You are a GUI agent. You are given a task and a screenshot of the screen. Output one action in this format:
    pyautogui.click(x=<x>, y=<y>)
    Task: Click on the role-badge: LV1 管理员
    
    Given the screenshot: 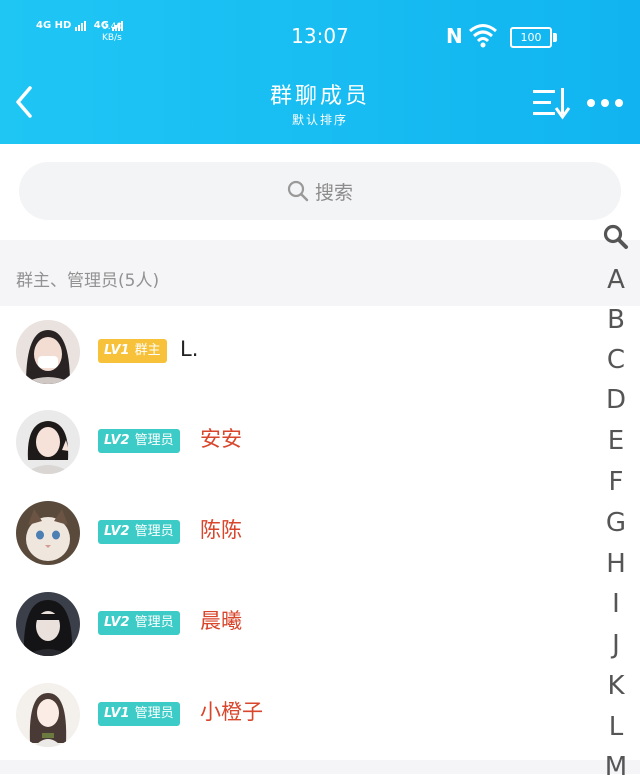 What is the action you would take?
    pyautogui.click(x=139, y=714)
    